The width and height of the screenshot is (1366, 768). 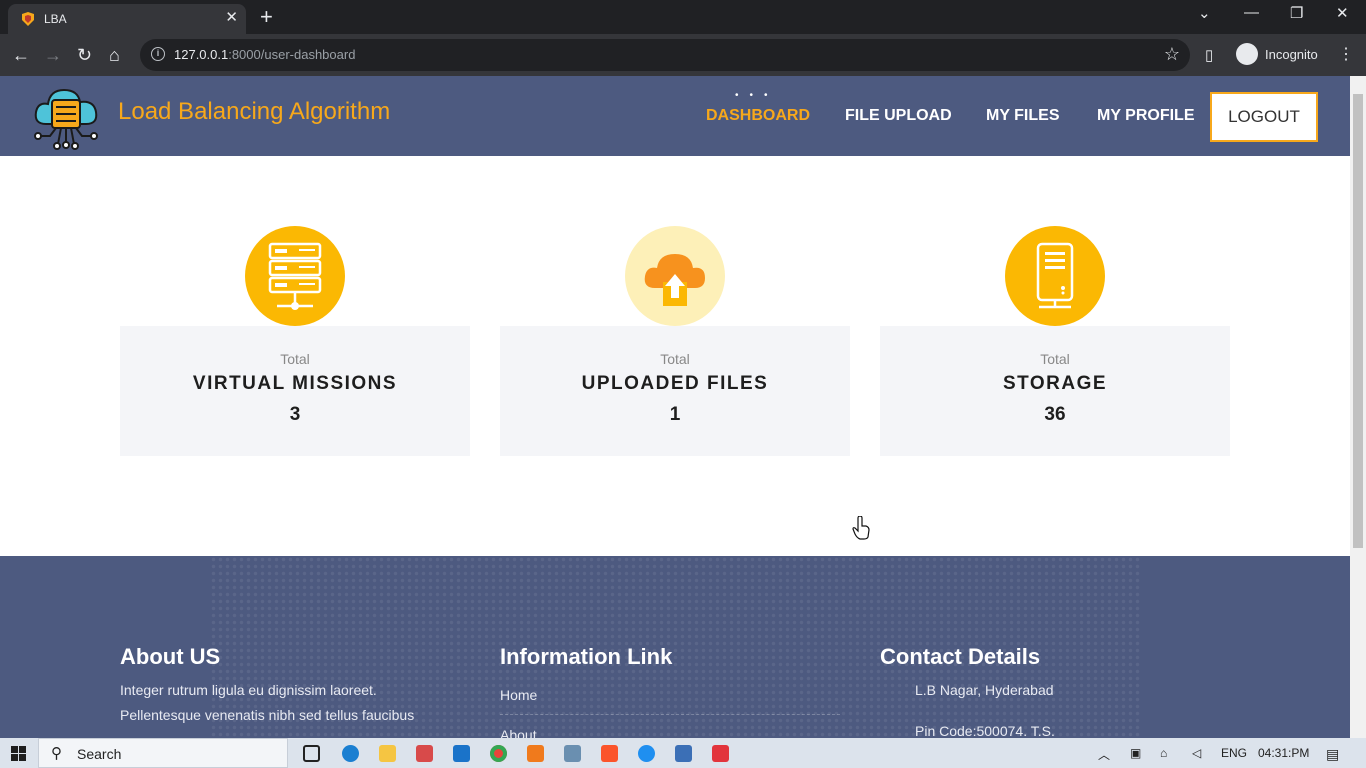 What do you see at coordinates (231, 18) in the screenshot?
I see `tab-close-icon: ✕` at bounding box center [231, 18].